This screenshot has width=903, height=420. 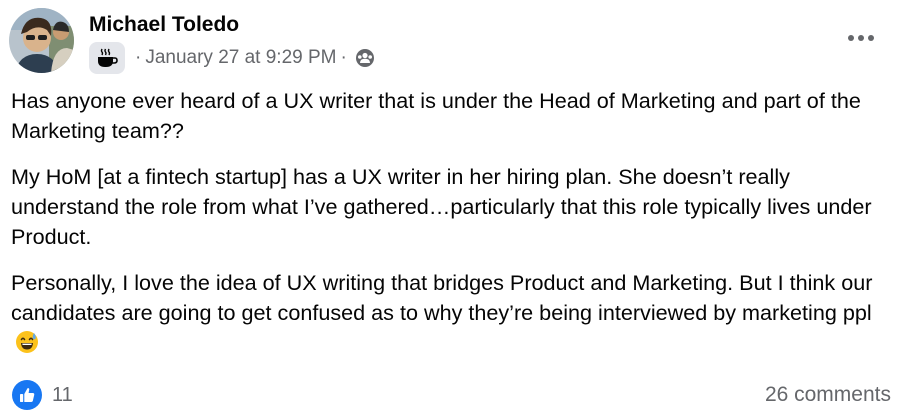 What do you see at coordinates (240, 58) in the screenshot?
I see `post-timestamp: January 27 at 9:29 PM` at bounding box center [240, 58].